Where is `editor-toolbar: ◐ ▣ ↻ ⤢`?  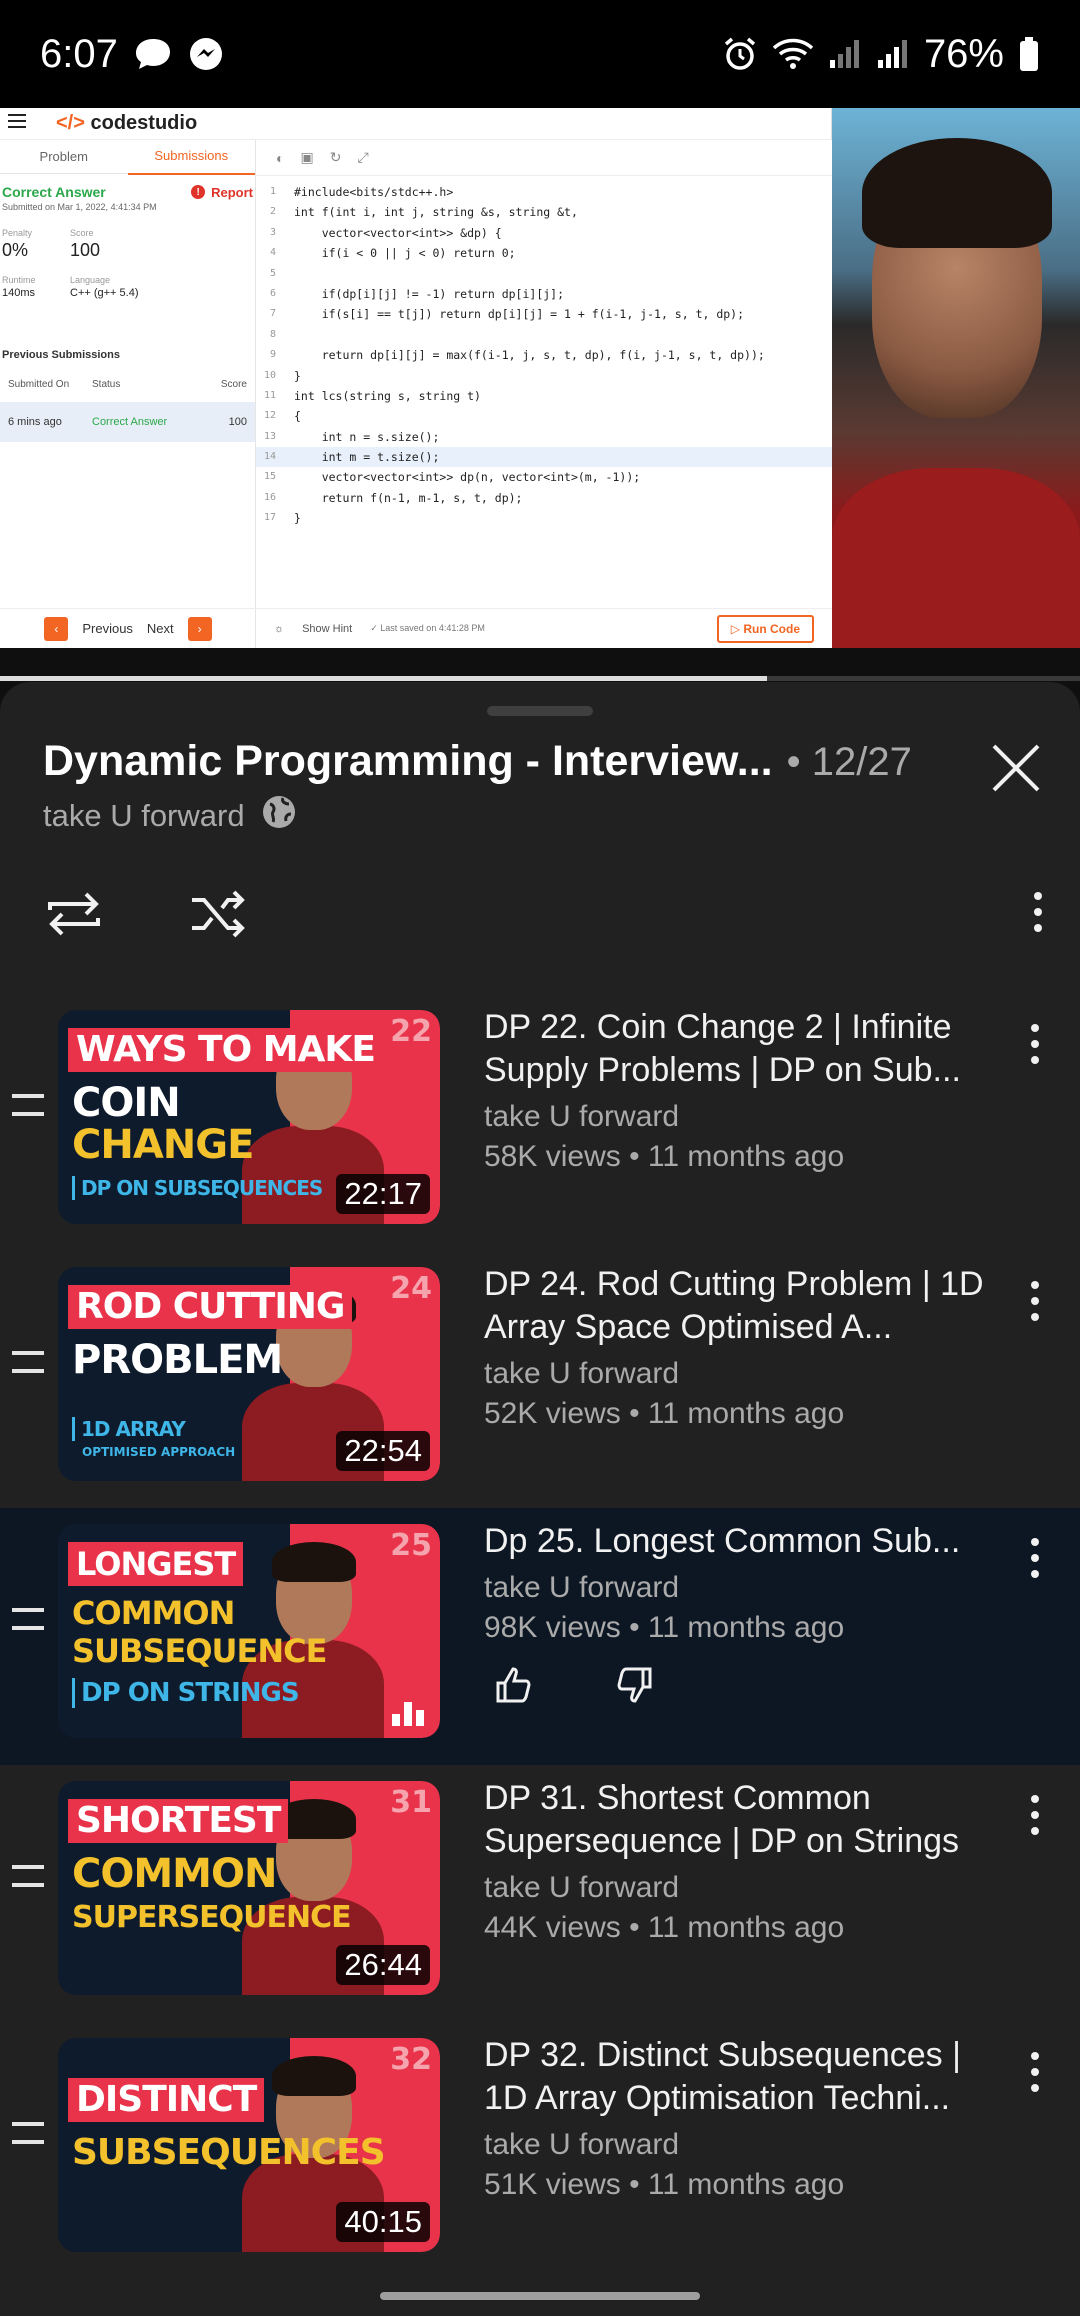
editor-toolbar: ◐ ▣ ↻ ⤢ is located at coordinates (544, 158).